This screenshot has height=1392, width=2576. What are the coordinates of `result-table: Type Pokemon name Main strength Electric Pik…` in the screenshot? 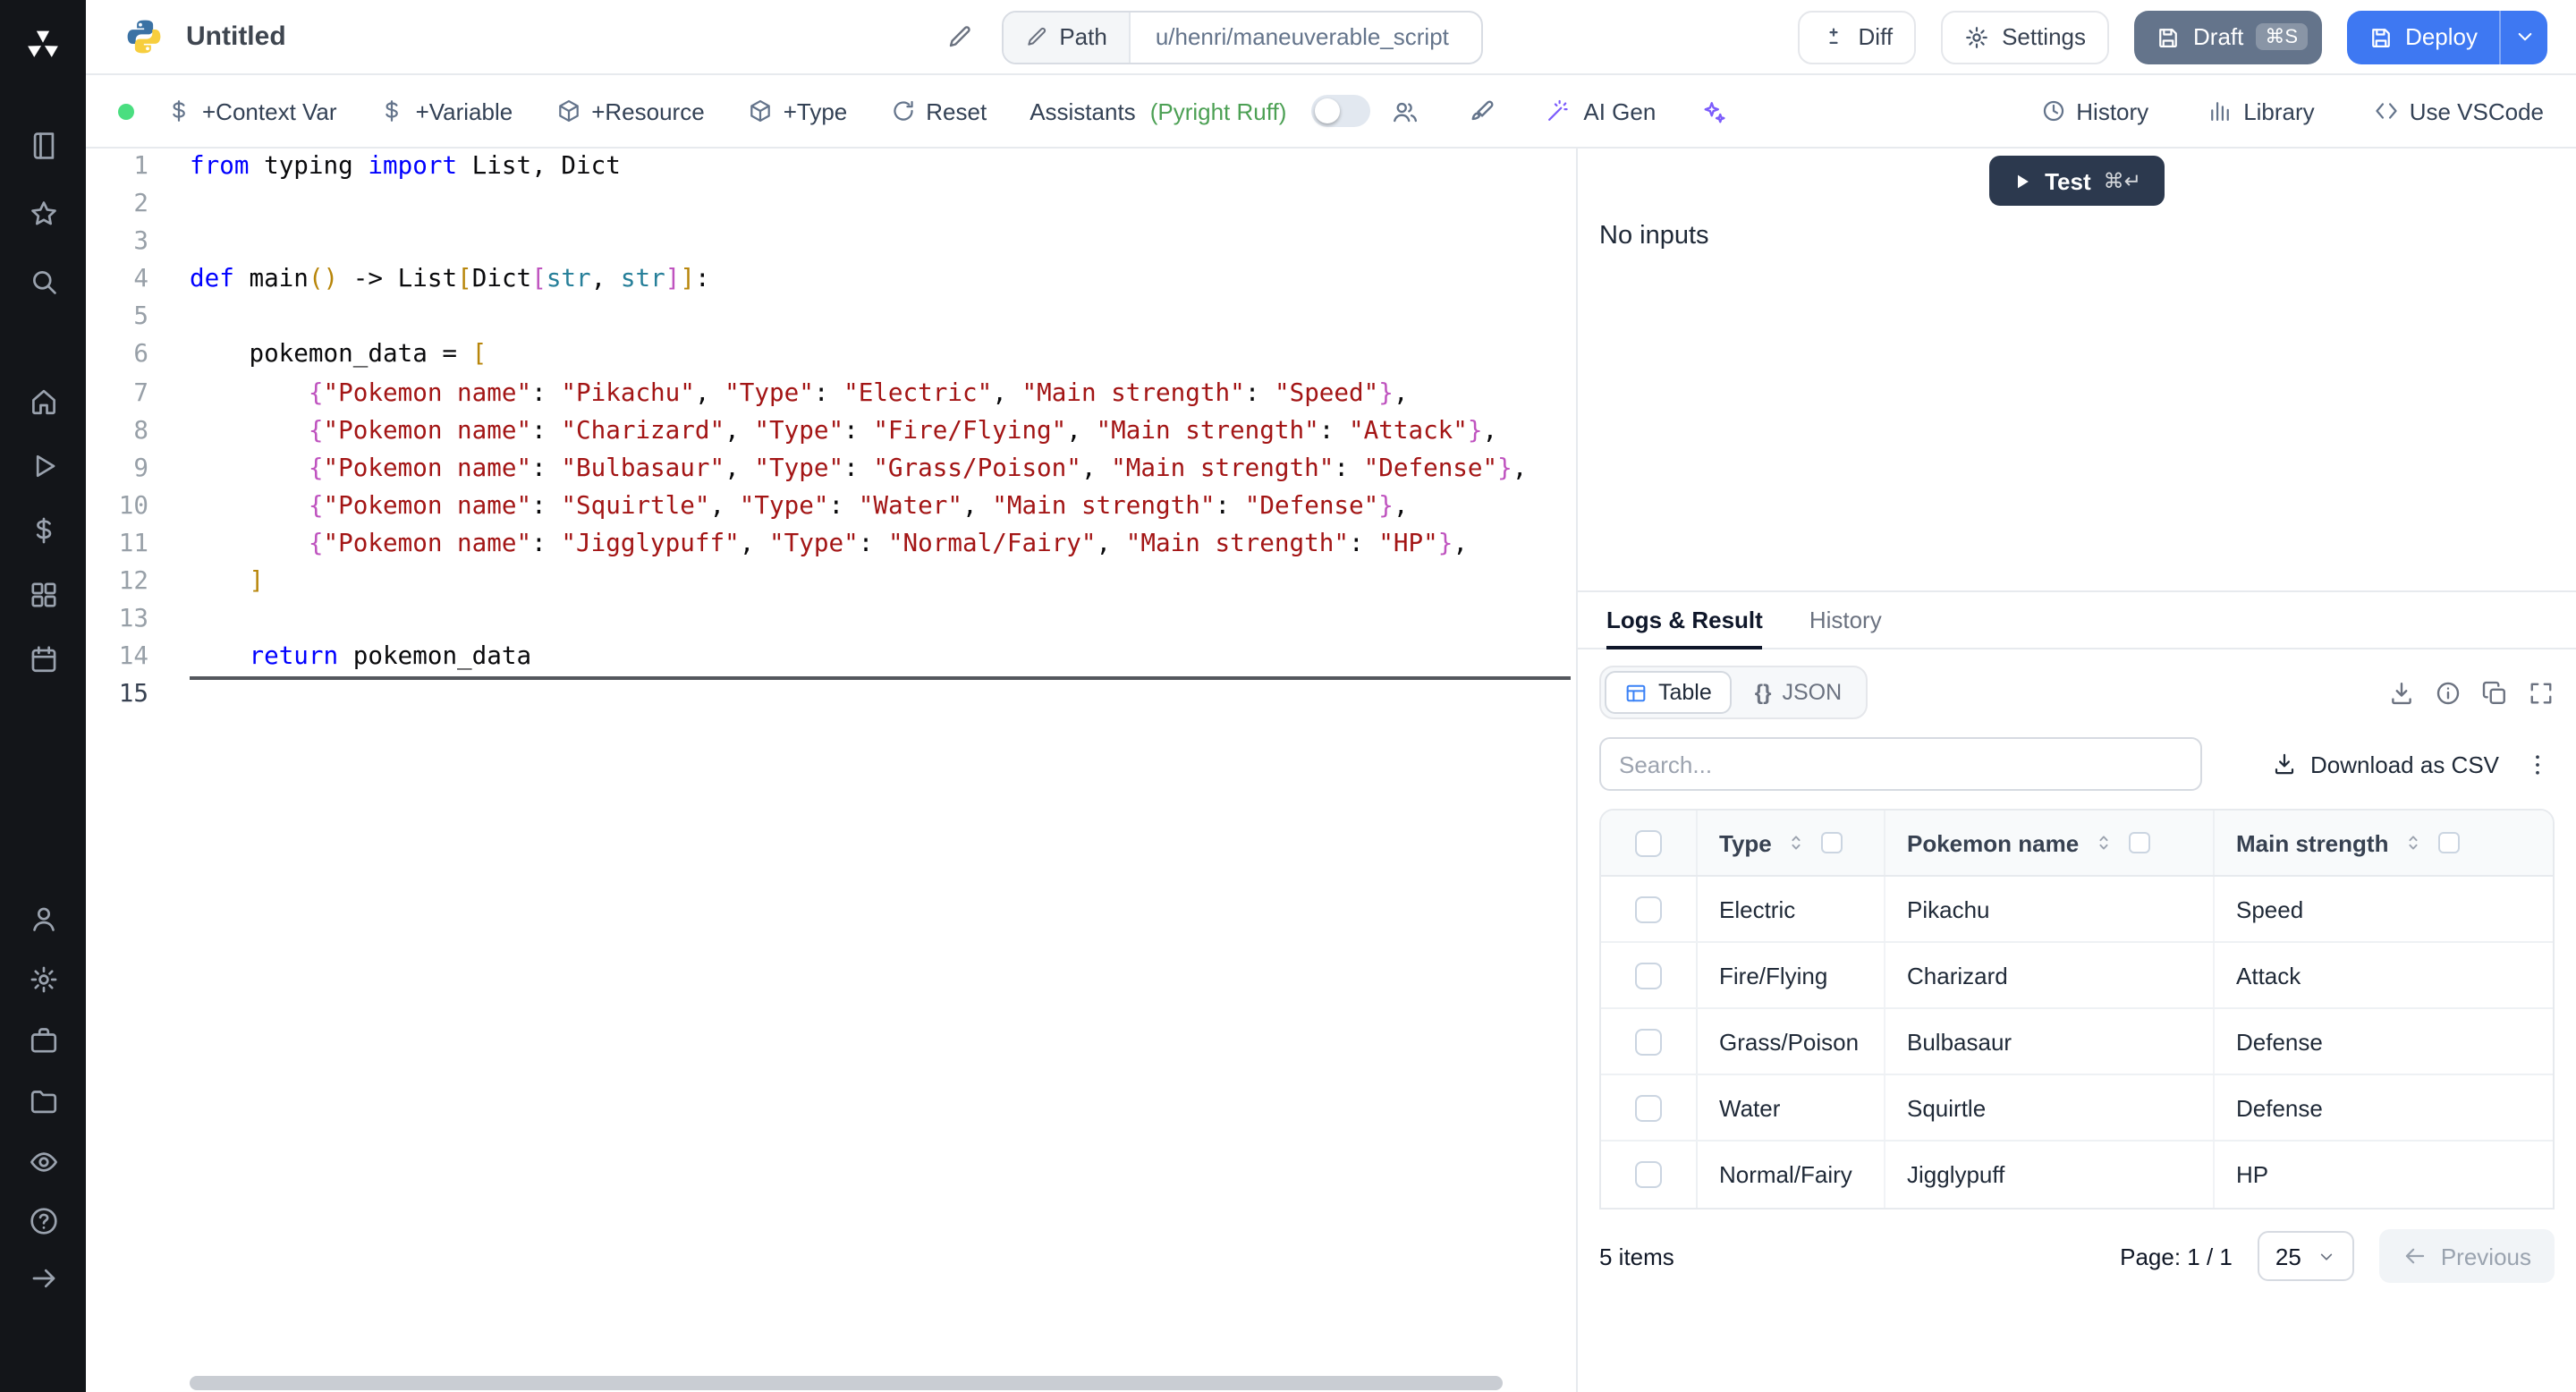 It's located at (2077, 1009).